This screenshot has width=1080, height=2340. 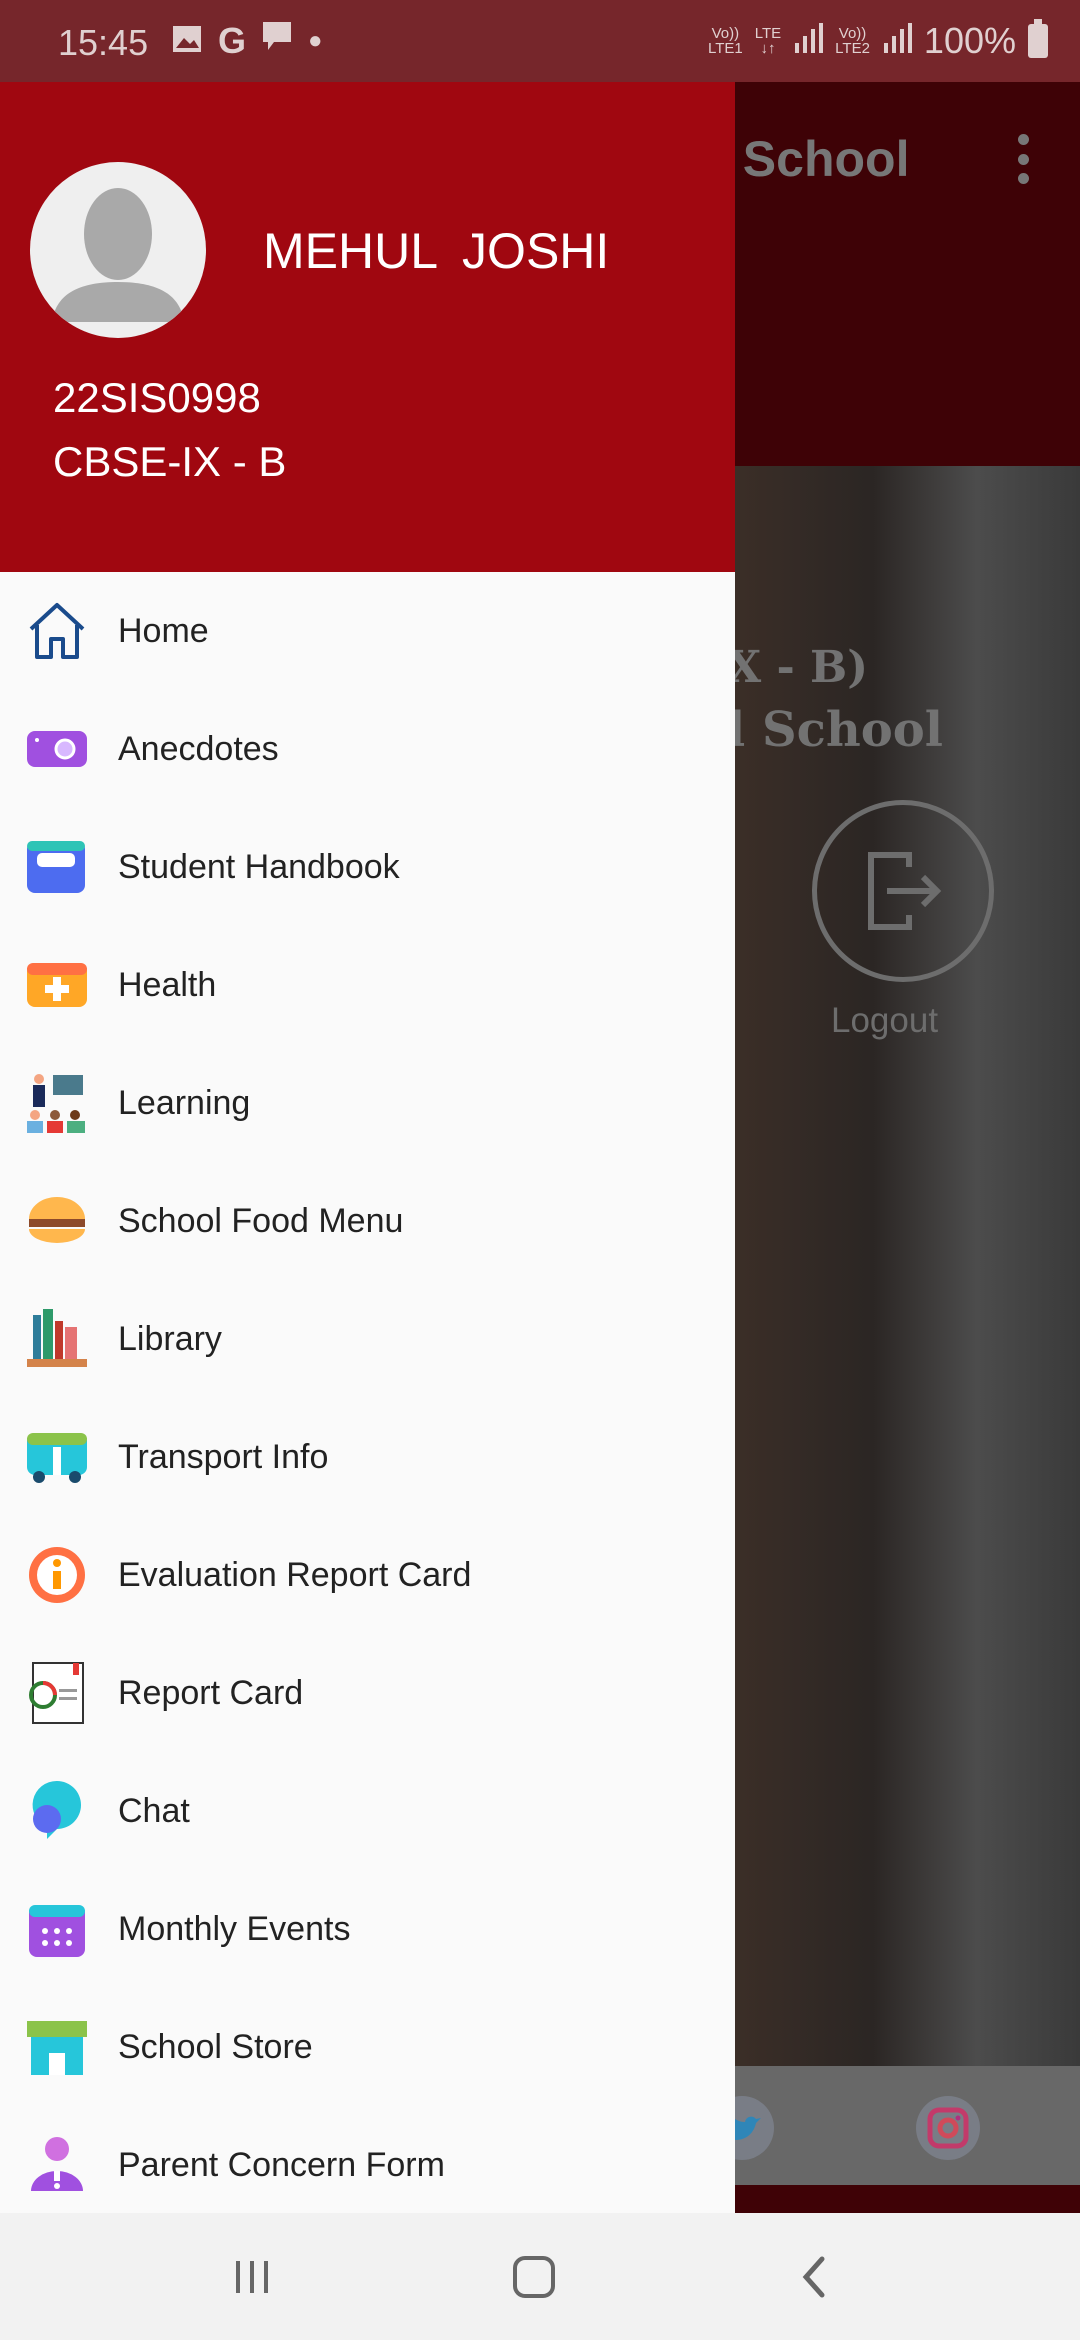 I want to click on menu-item-evaluation-report-card: Evaluation Report Card, so click(x=367, y=1575).